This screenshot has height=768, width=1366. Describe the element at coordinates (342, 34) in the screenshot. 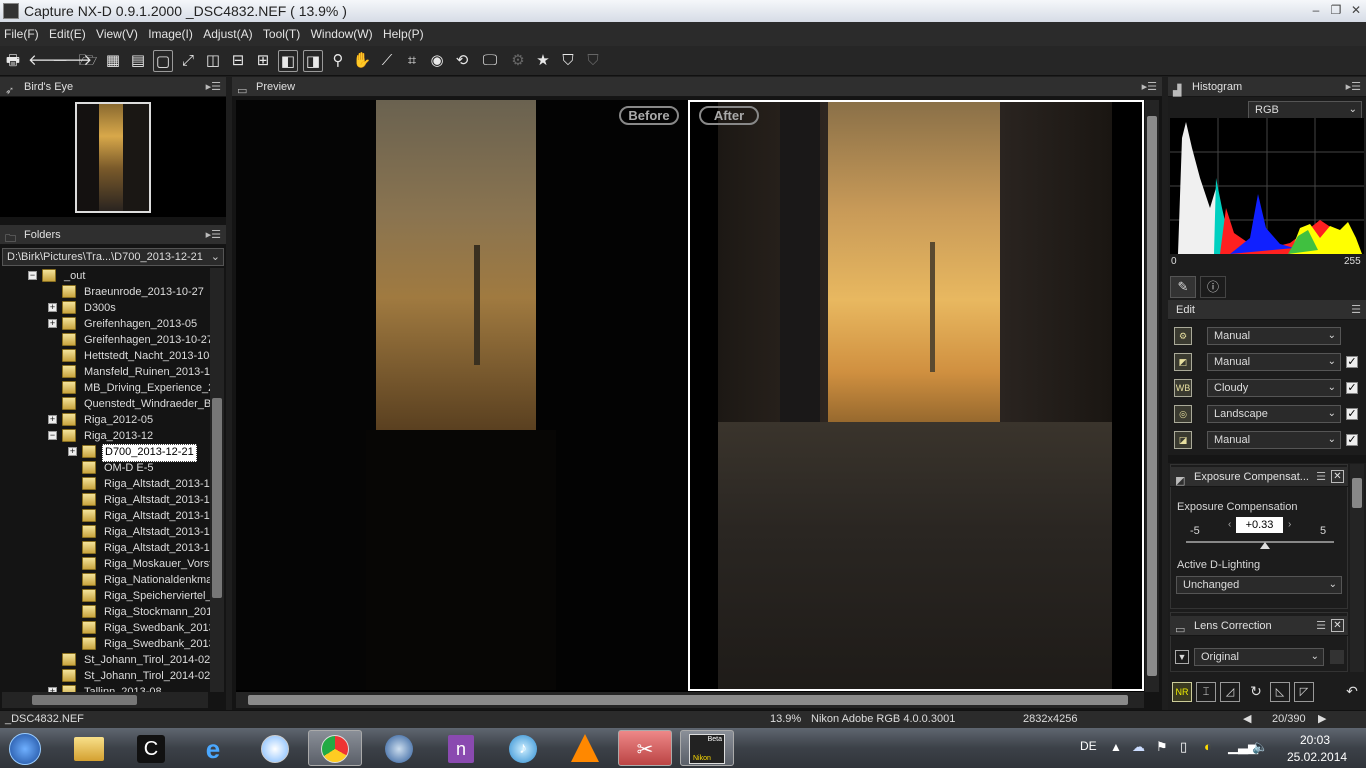

I see `menu-window: Window(W)` at that location.